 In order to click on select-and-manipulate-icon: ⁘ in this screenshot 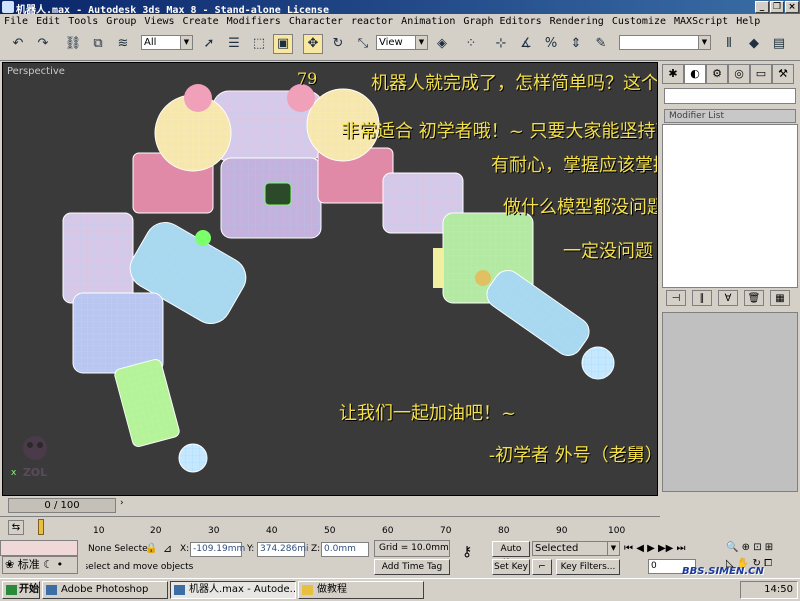, I will do `click(471, 44)`.